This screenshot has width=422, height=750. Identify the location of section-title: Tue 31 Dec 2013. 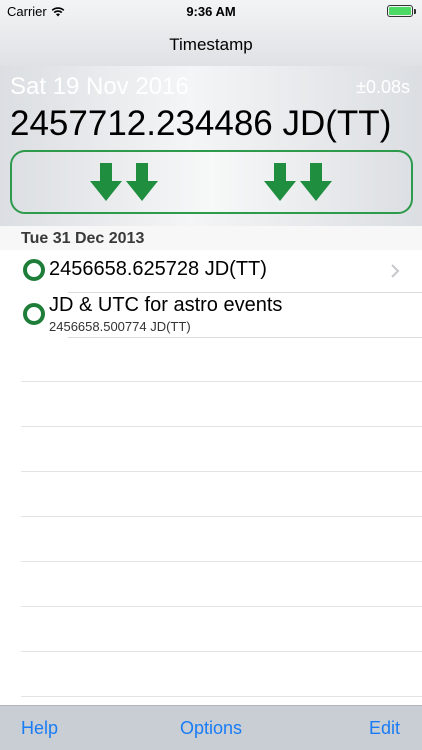
(83, 238).